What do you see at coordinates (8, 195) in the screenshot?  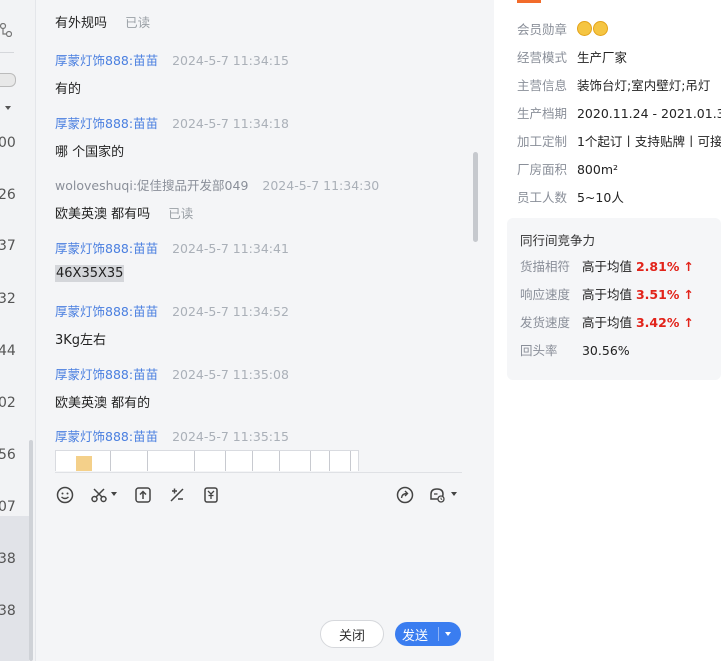 I see `conversation-count: 26` at bounding box center [8, 195].